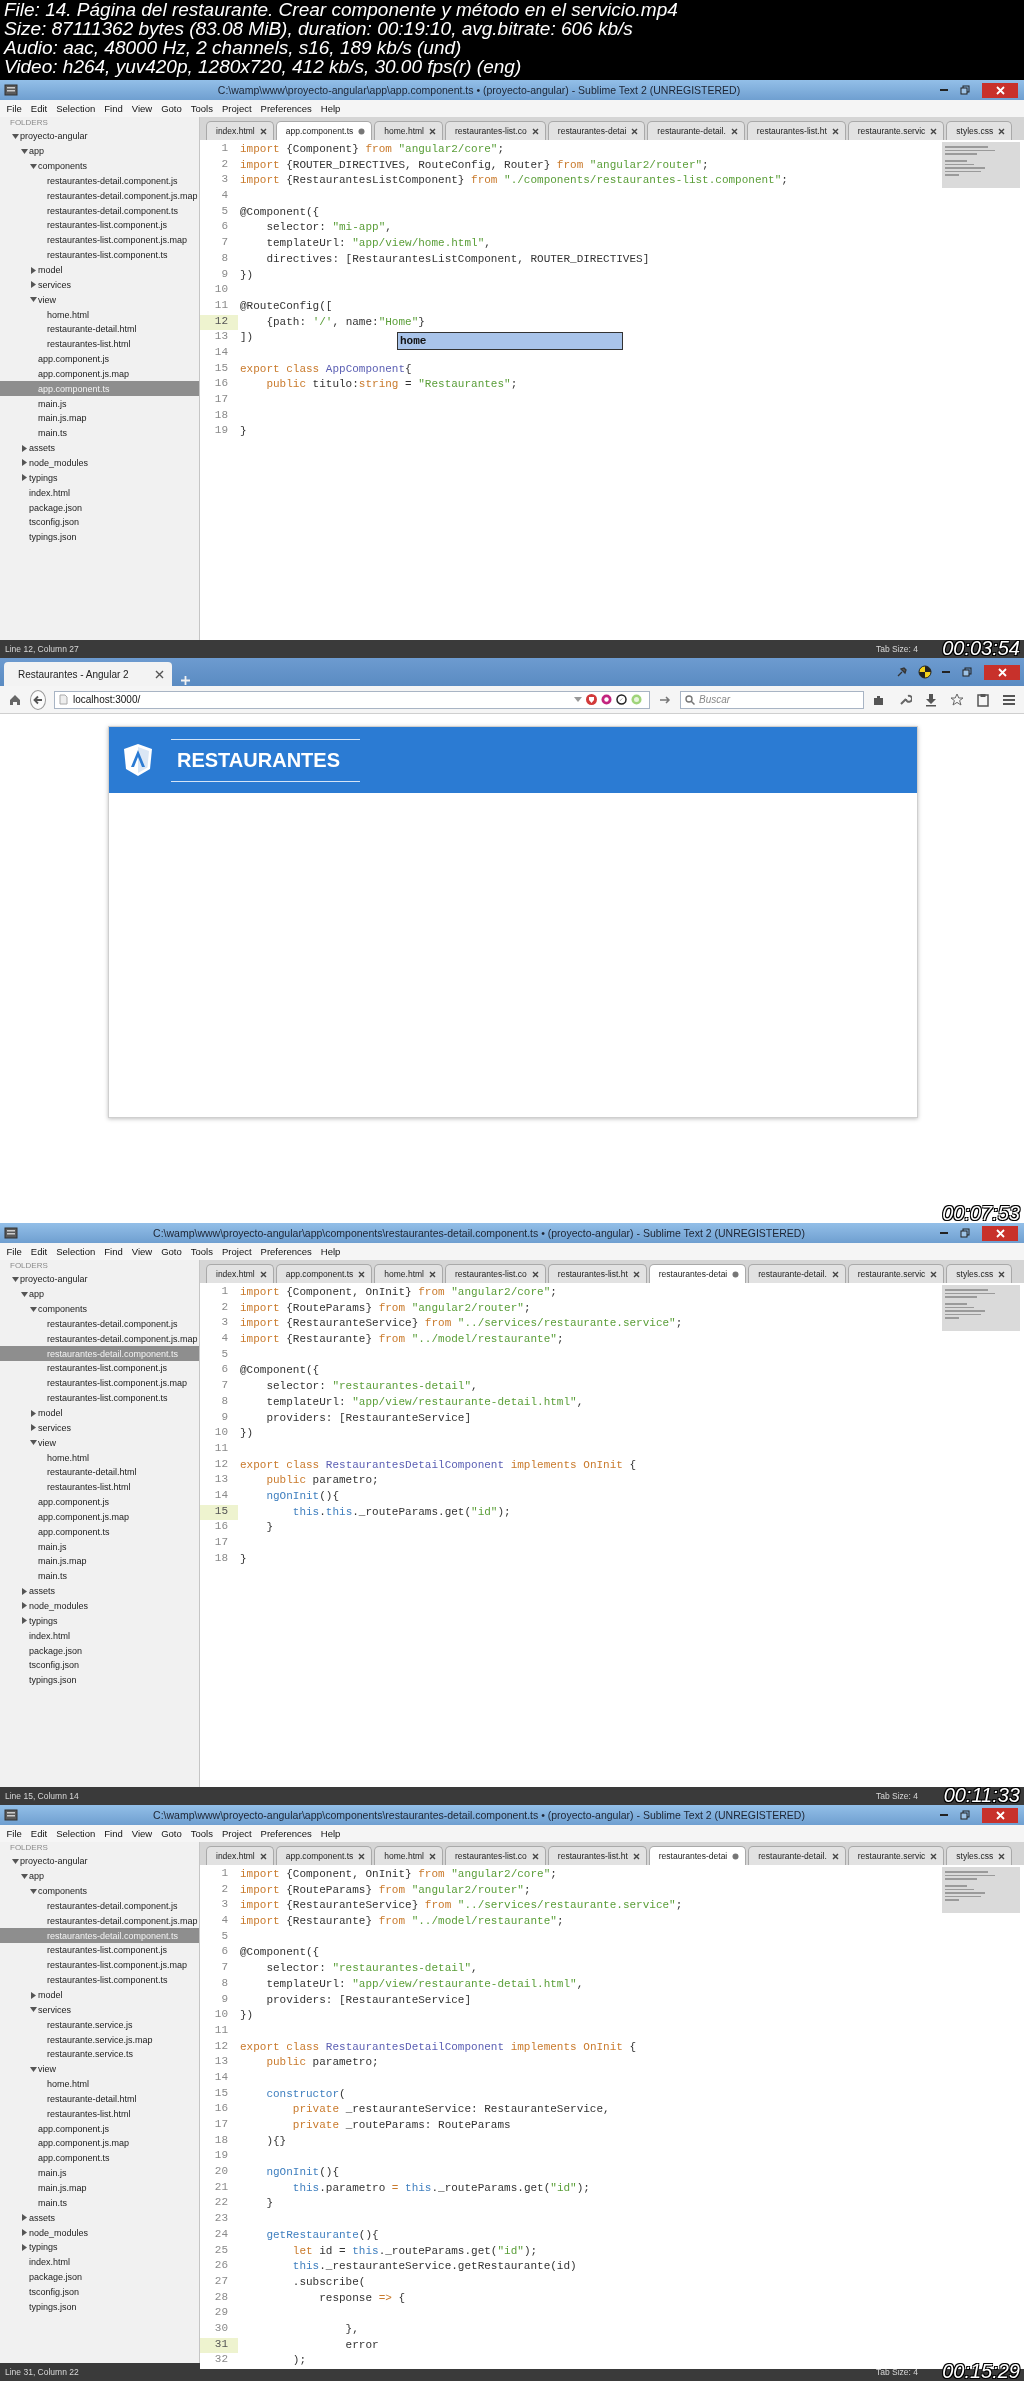 The height and width of the screenshot is (2381, 1024). I want to click on editor-tab: restaurantes-detai, so click(697, 1855).